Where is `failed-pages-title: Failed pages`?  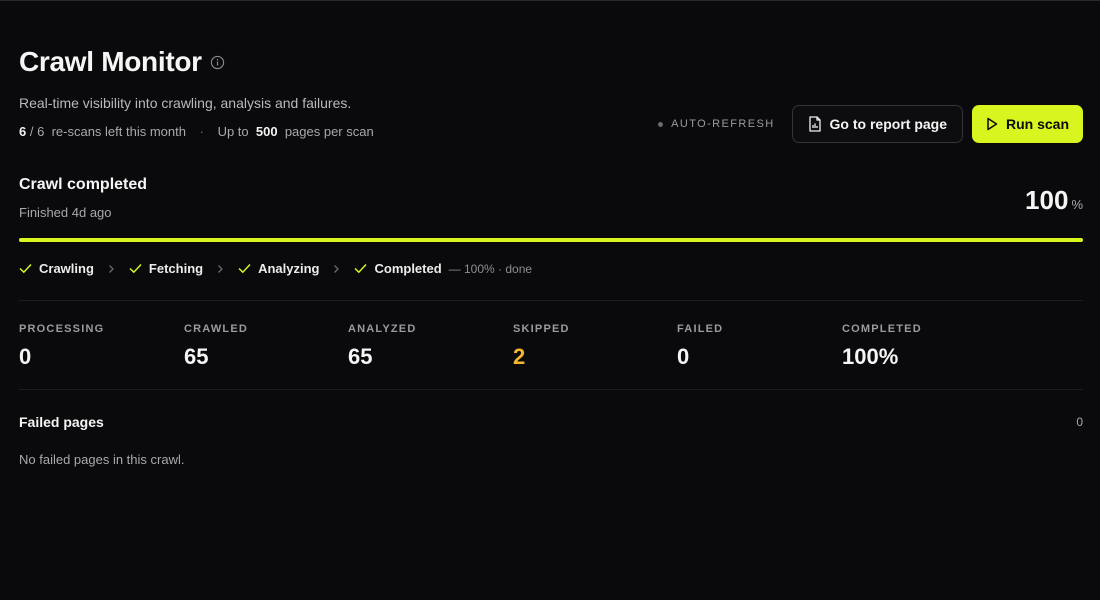 failed-pages-title: Failed pages is located at coordinates (61, 422).